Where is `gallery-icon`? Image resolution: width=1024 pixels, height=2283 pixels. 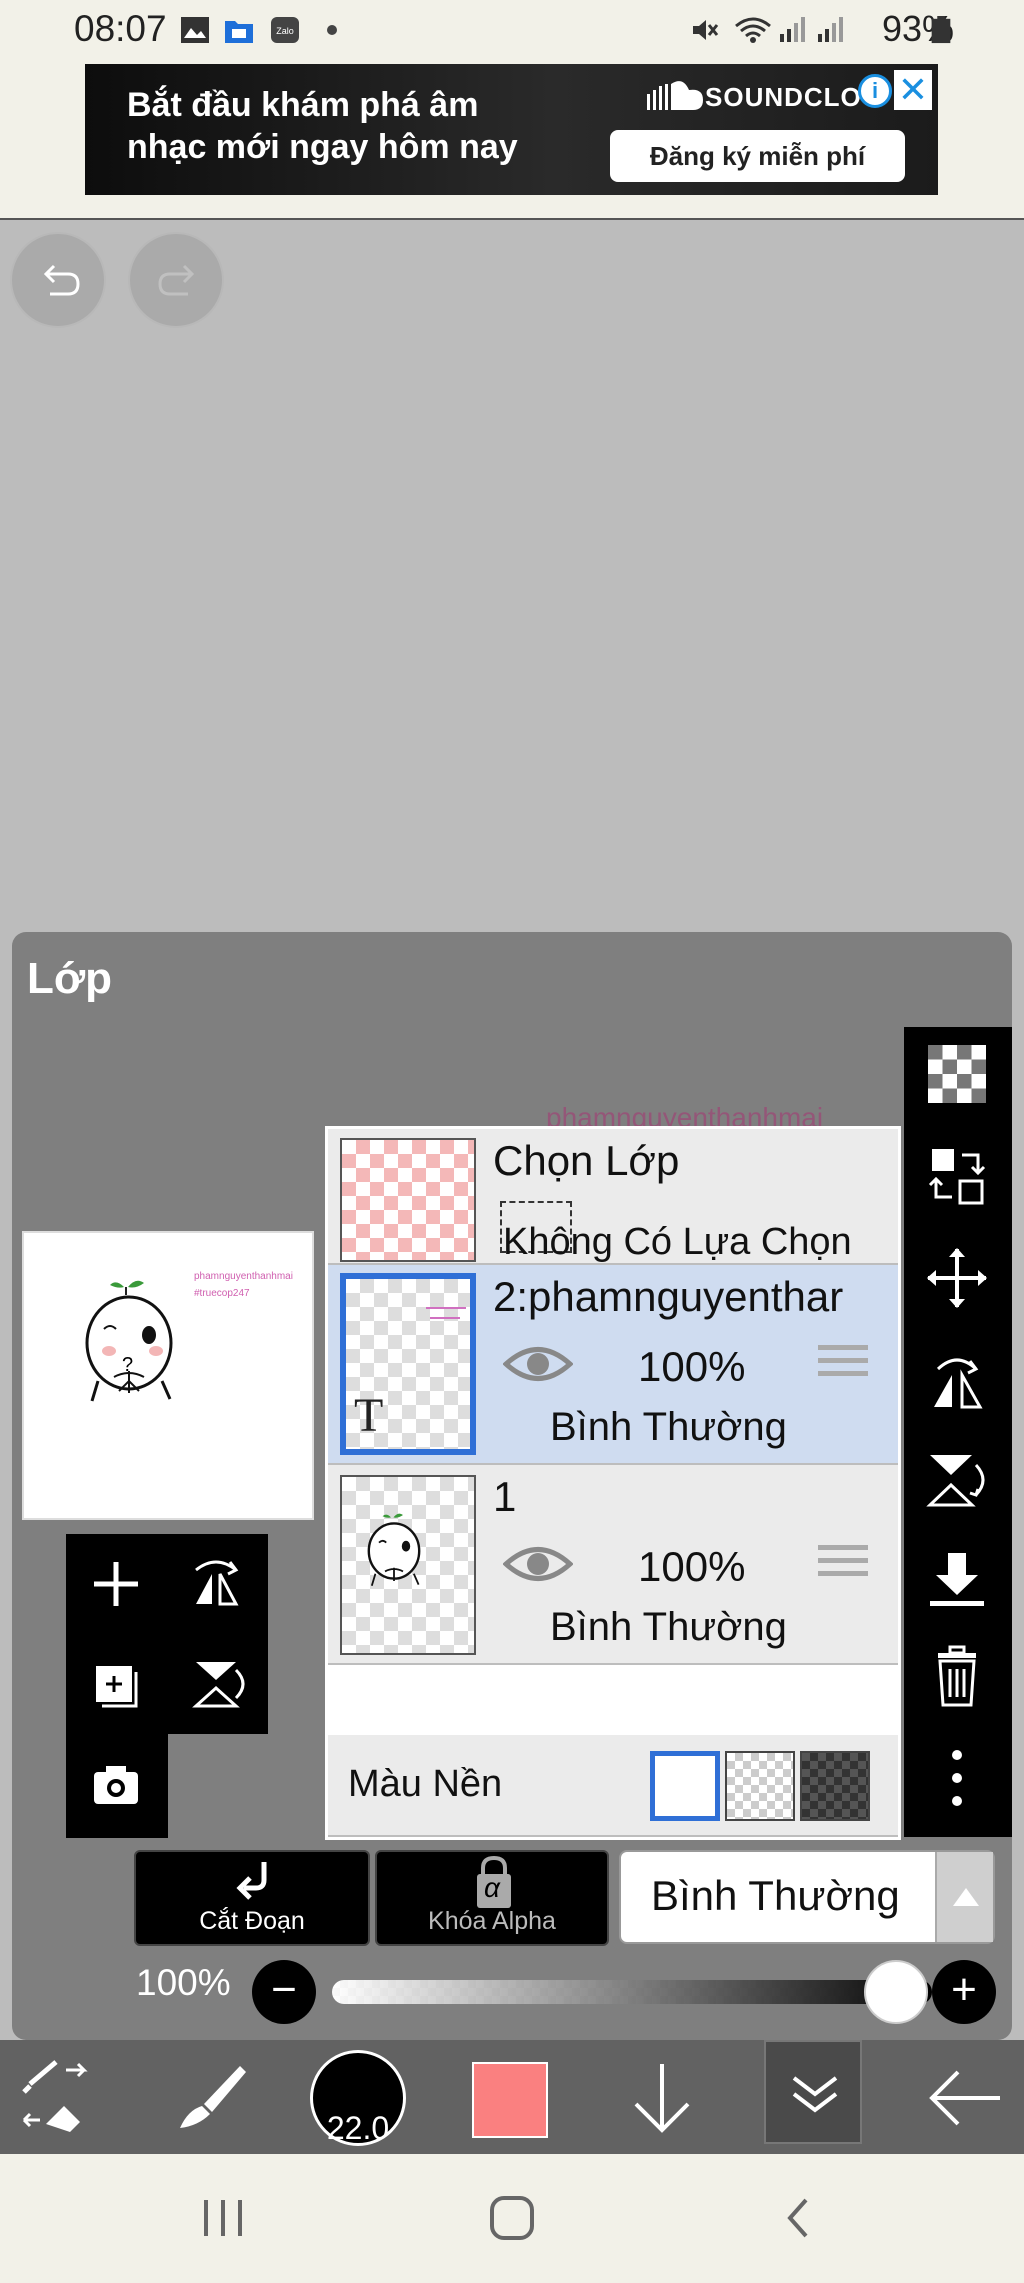
gallery-icon is located at coordinates (195, 30).